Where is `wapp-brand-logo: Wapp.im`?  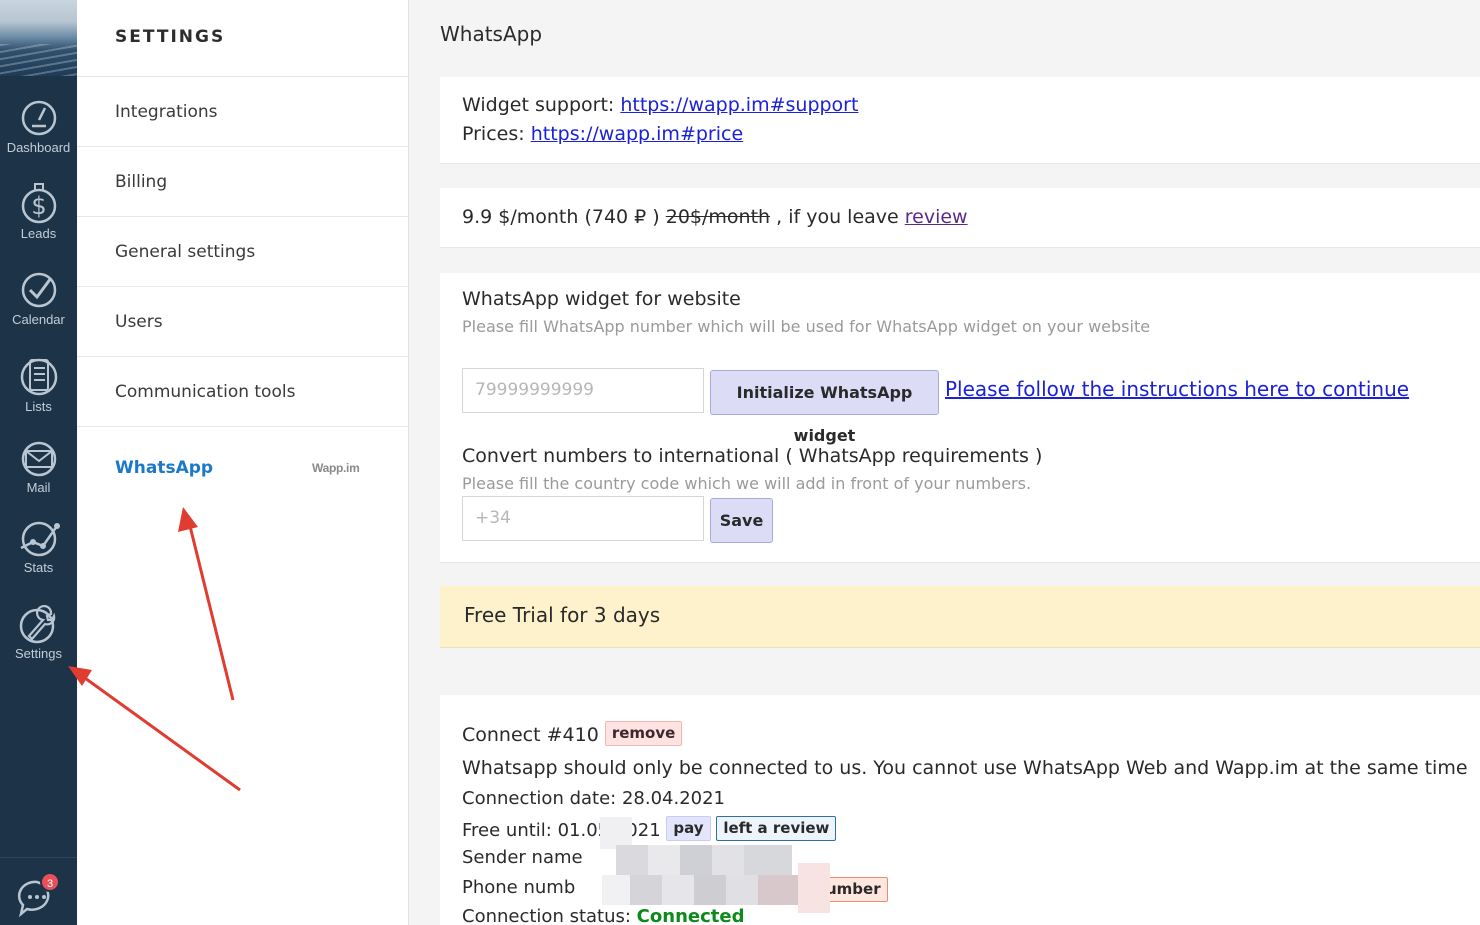
wapp-brand-logo: Wapp.im is located at coordinates (336, 468).